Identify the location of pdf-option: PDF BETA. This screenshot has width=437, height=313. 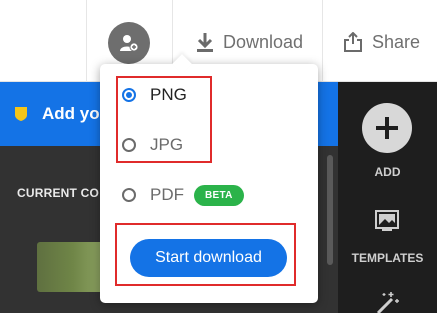
(183, 195).